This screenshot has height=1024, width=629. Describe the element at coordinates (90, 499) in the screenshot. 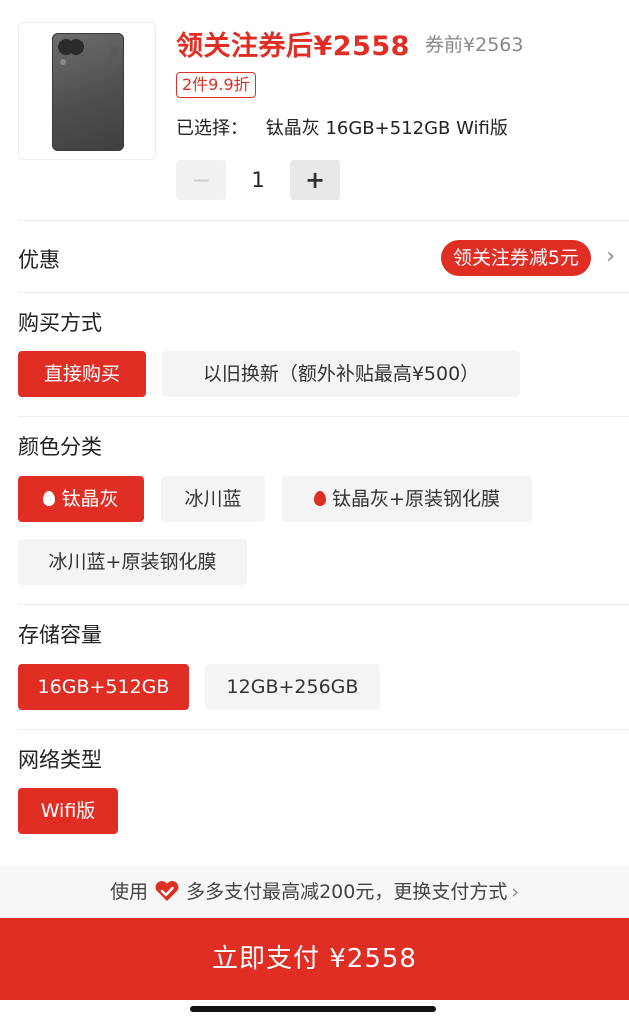

I see `option-label: 钛晶灰` at that location.